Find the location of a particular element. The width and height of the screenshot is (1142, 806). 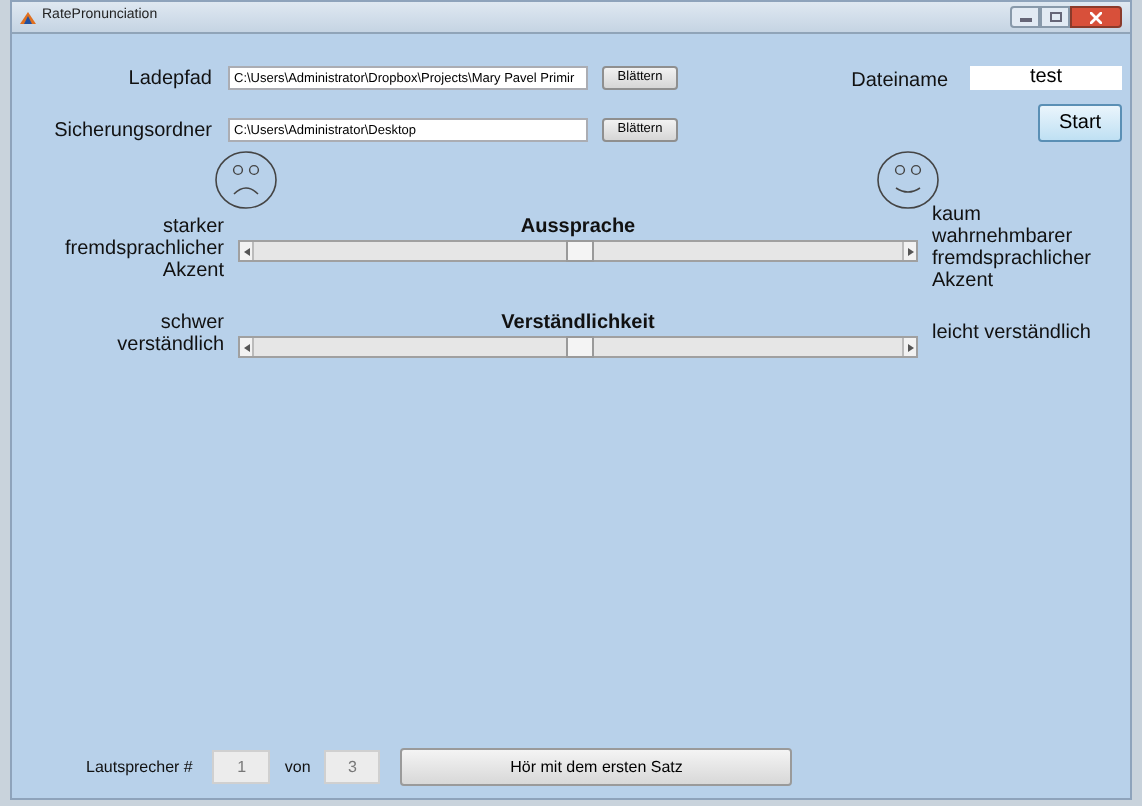

close-icon is located at coordinates (1096, 17).